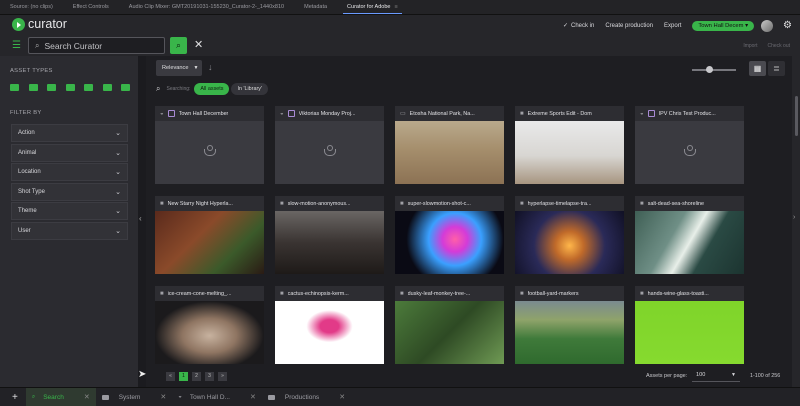  Describe the element at coordinates (767, 25) in the screenshot. I see `avatar` at that location.